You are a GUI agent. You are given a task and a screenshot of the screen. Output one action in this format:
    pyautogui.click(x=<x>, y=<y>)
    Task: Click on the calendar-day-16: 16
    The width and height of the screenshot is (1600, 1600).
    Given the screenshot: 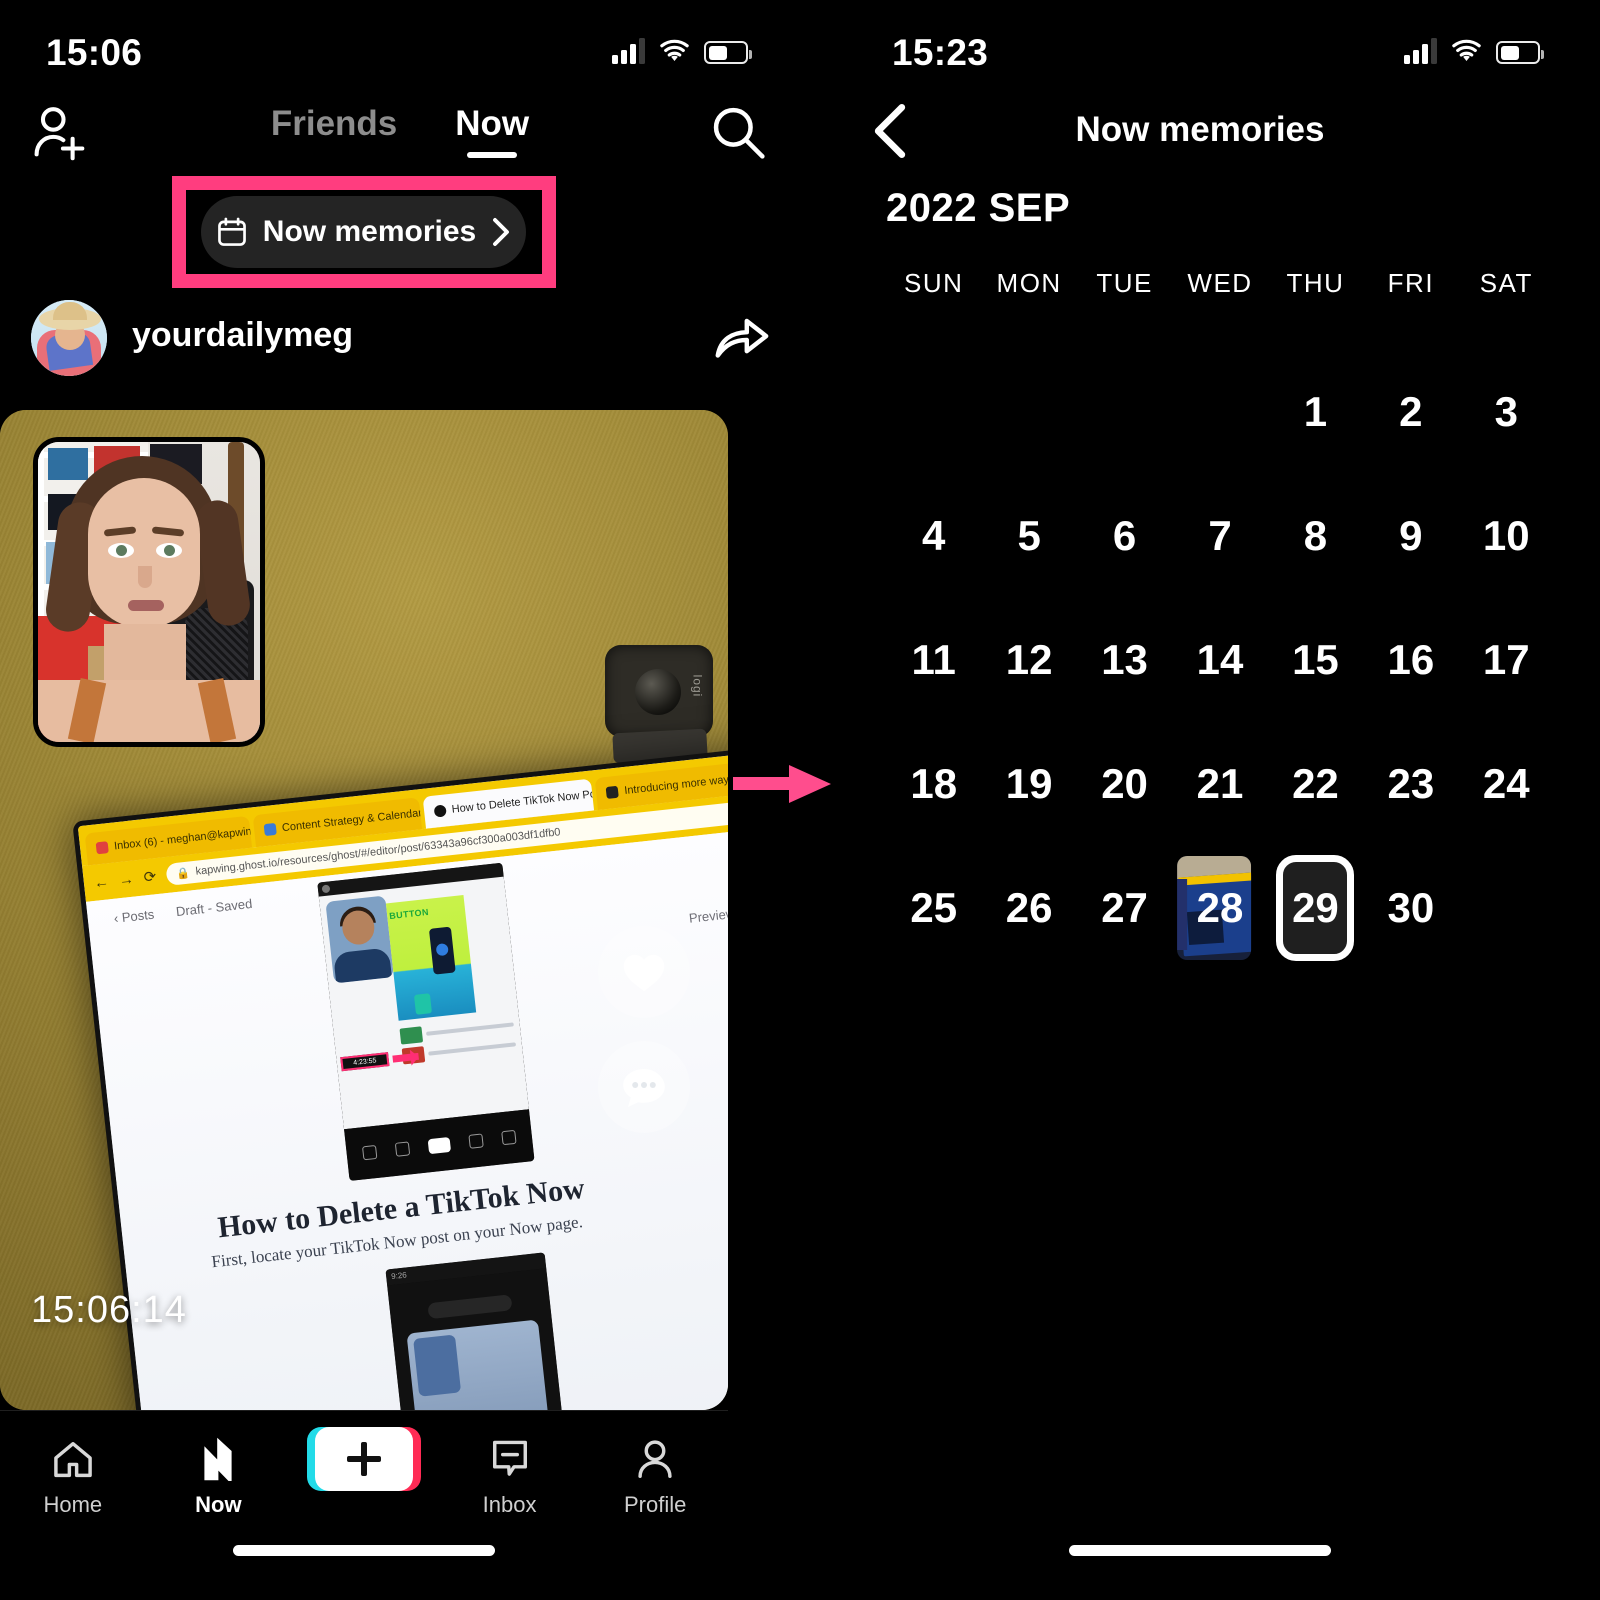 What is the action you would take?
    pyautogui.click(x=1410, y=660)
    